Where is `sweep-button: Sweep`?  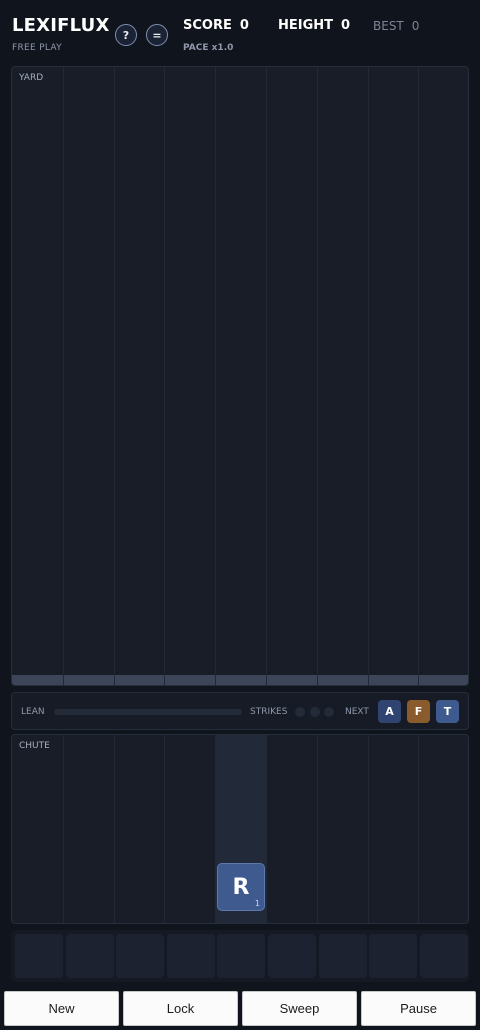 sweep-button: Sweep is located at coordinates (299, 1008).